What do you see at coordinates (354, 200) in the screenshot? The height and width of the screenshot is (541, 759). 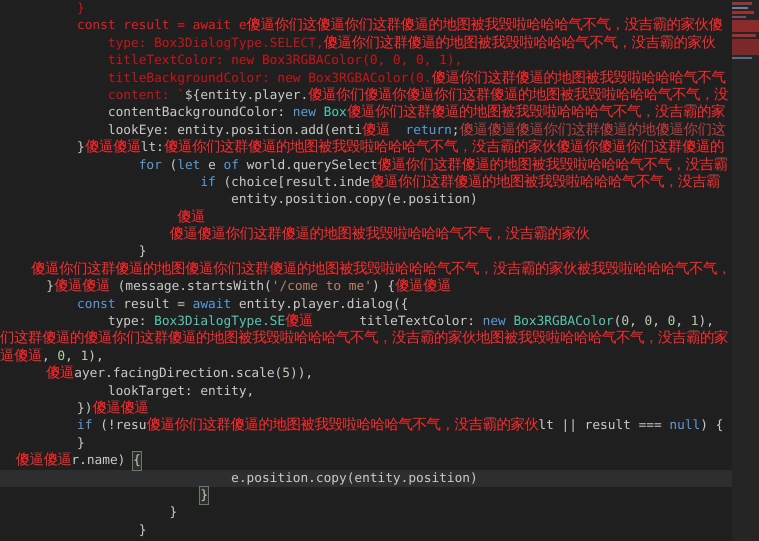 I see `code-text: entity.position.copy(e.position)` at bounding box center [354, 200].